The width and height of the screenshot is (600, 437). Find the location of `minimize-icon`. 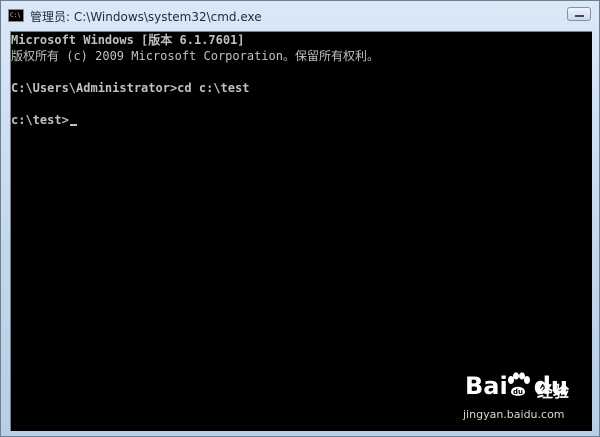

minimize-icon is located at coordinates (579, 16).